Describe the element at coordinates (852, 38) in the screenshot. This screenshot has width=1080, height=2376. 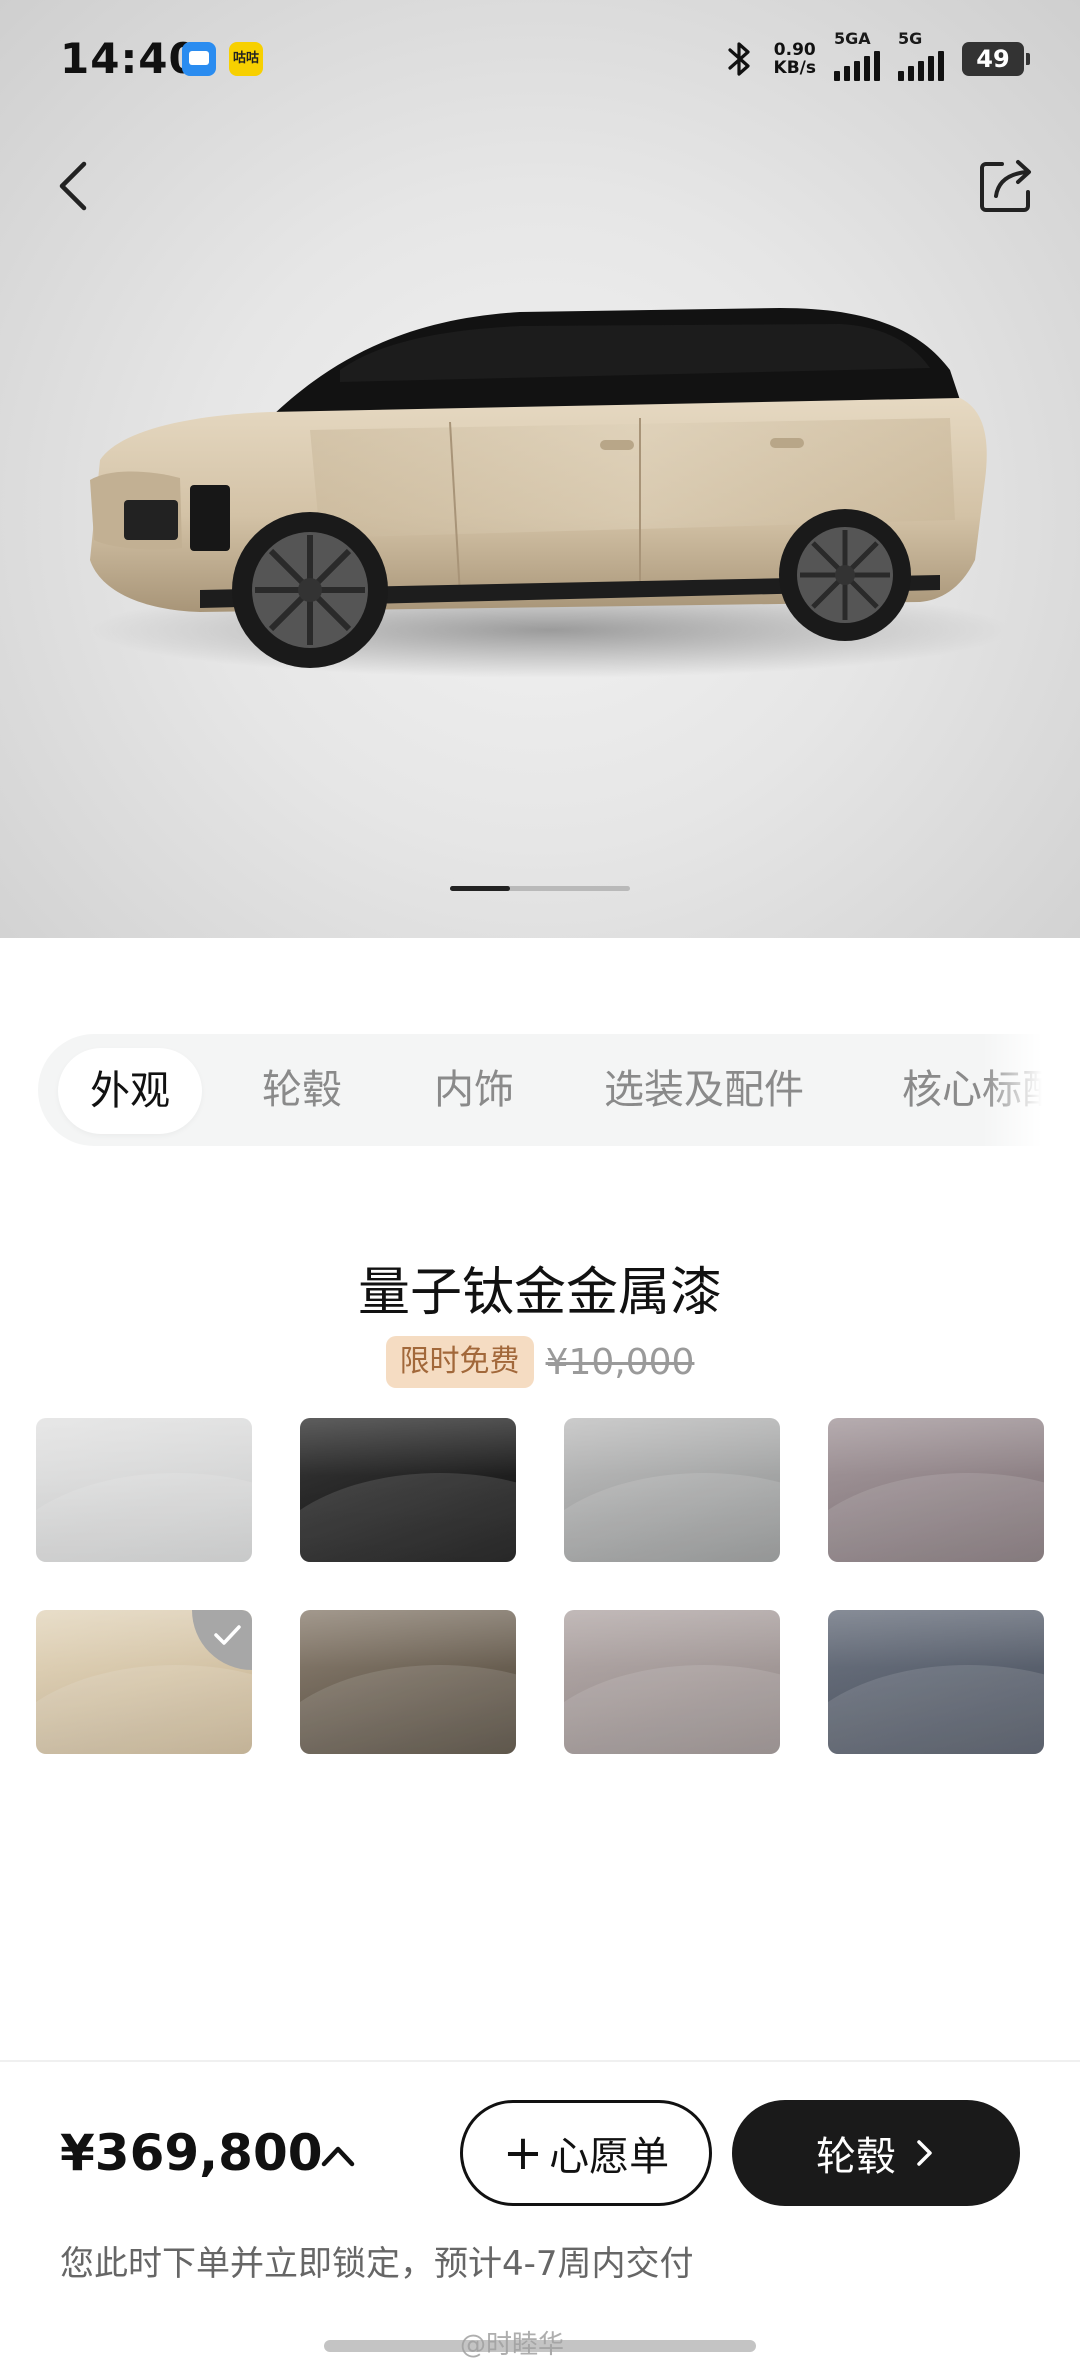
I see `sim1-label: 5GA` at that location.